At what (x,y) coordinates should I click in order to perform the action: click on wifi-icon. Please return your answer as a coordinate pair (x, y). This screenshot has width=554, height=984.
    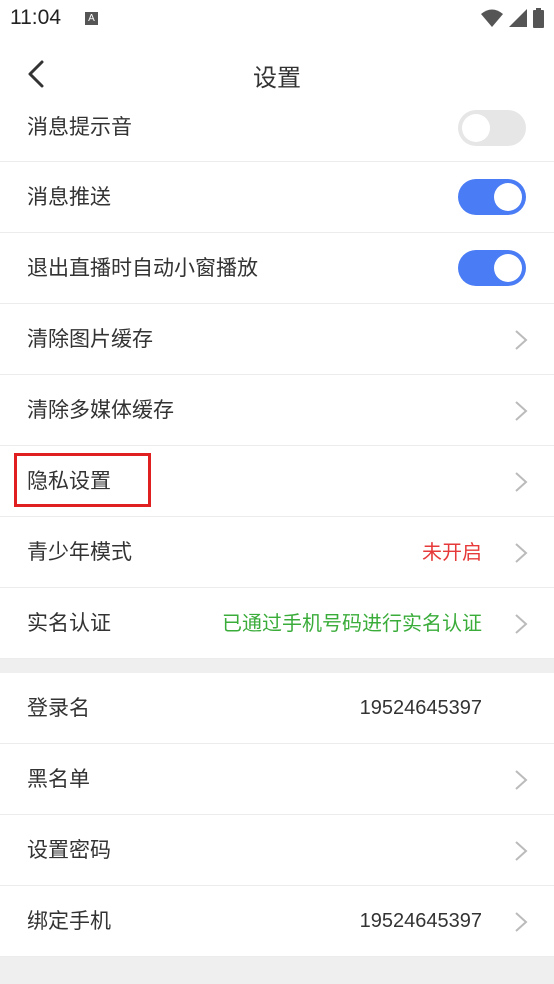
    Looking at the image, I should click on (492, 18).